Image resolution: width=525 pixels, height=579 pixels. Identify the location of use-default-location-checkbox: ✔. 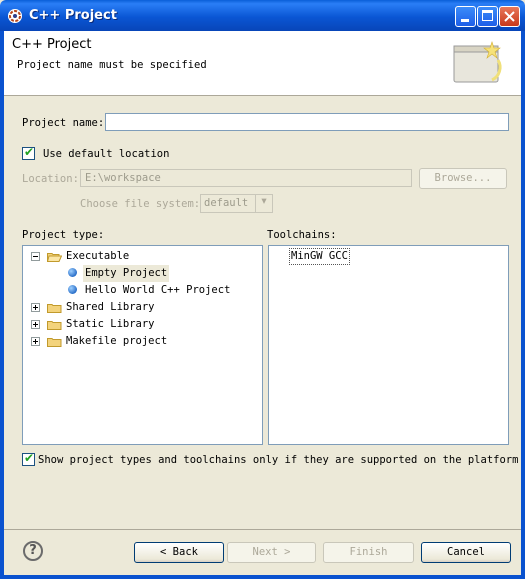
(28, 152).